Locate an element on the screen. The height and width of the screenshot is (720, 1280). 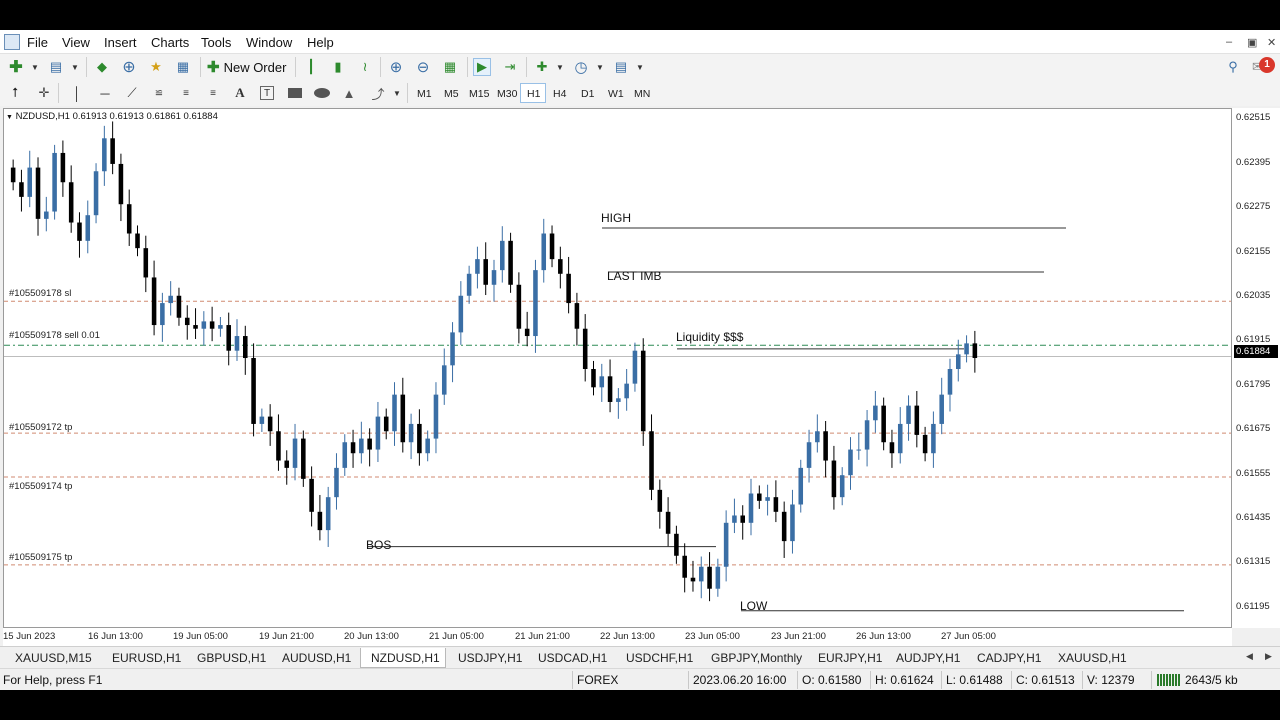
timeframe-h1: H1 is located at coordinates (533, 94).